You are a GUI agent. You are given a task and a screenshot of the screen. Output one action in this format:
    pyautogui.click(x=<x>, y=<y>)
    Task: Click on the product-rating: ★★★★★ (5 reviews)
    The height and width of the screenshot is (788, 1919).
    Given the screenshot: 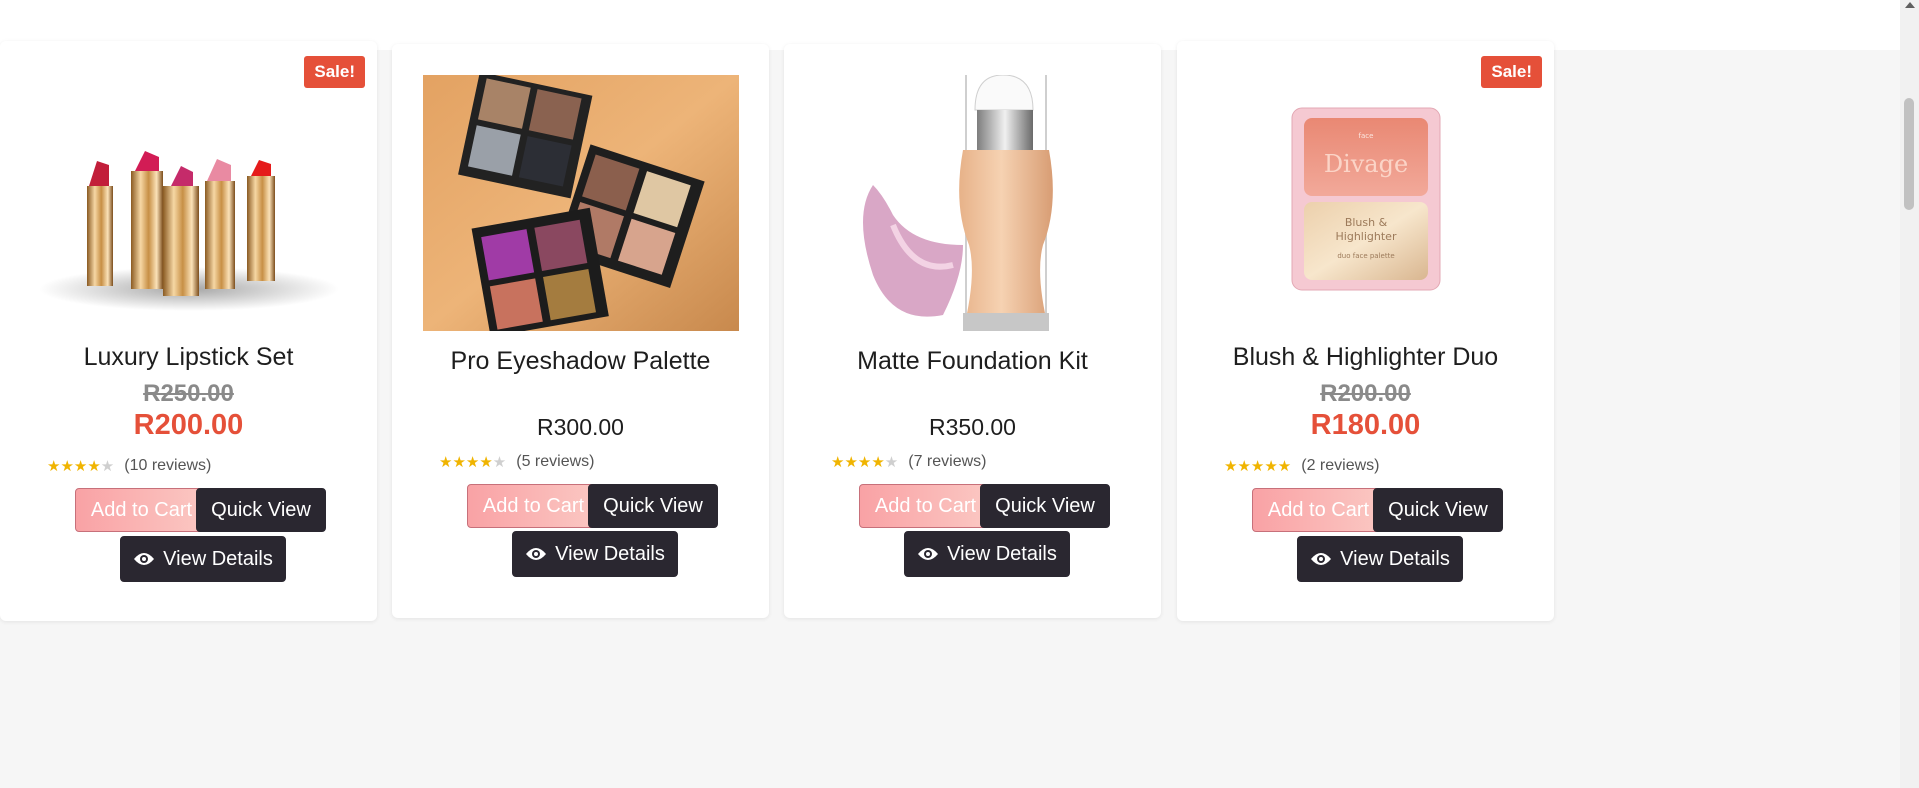 What is the action you would take?
    pyautogui.click(x=516, y=462)
    